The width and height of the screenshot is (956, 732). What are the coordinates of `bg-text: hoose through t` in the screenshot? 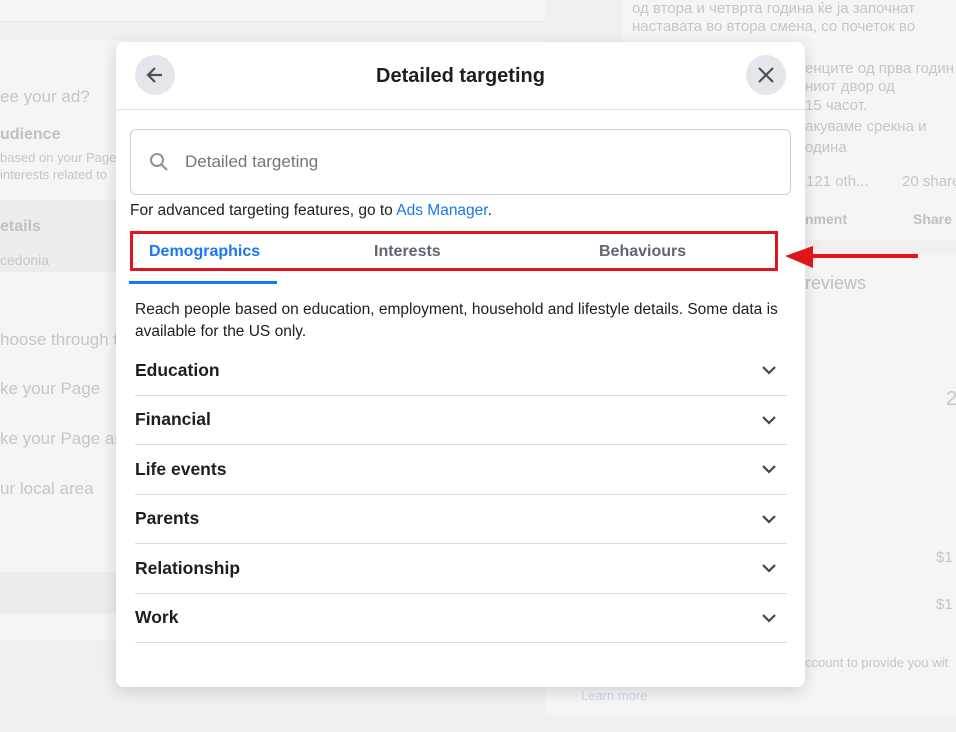 It's located at (59, 339).